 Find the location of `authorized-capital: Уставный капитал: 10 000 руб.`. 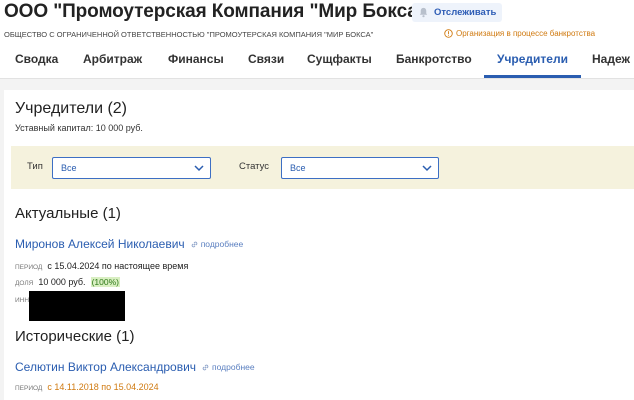

authorized-capital: Уставный капитал: 10 000 руб. is located at coordinates (79, 128).